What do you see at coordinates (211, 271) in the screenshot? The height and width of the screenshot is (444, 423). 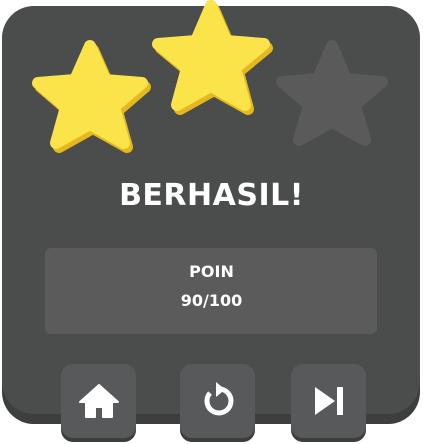 I see `score-label: POIN` at bounding box center [211, 271].